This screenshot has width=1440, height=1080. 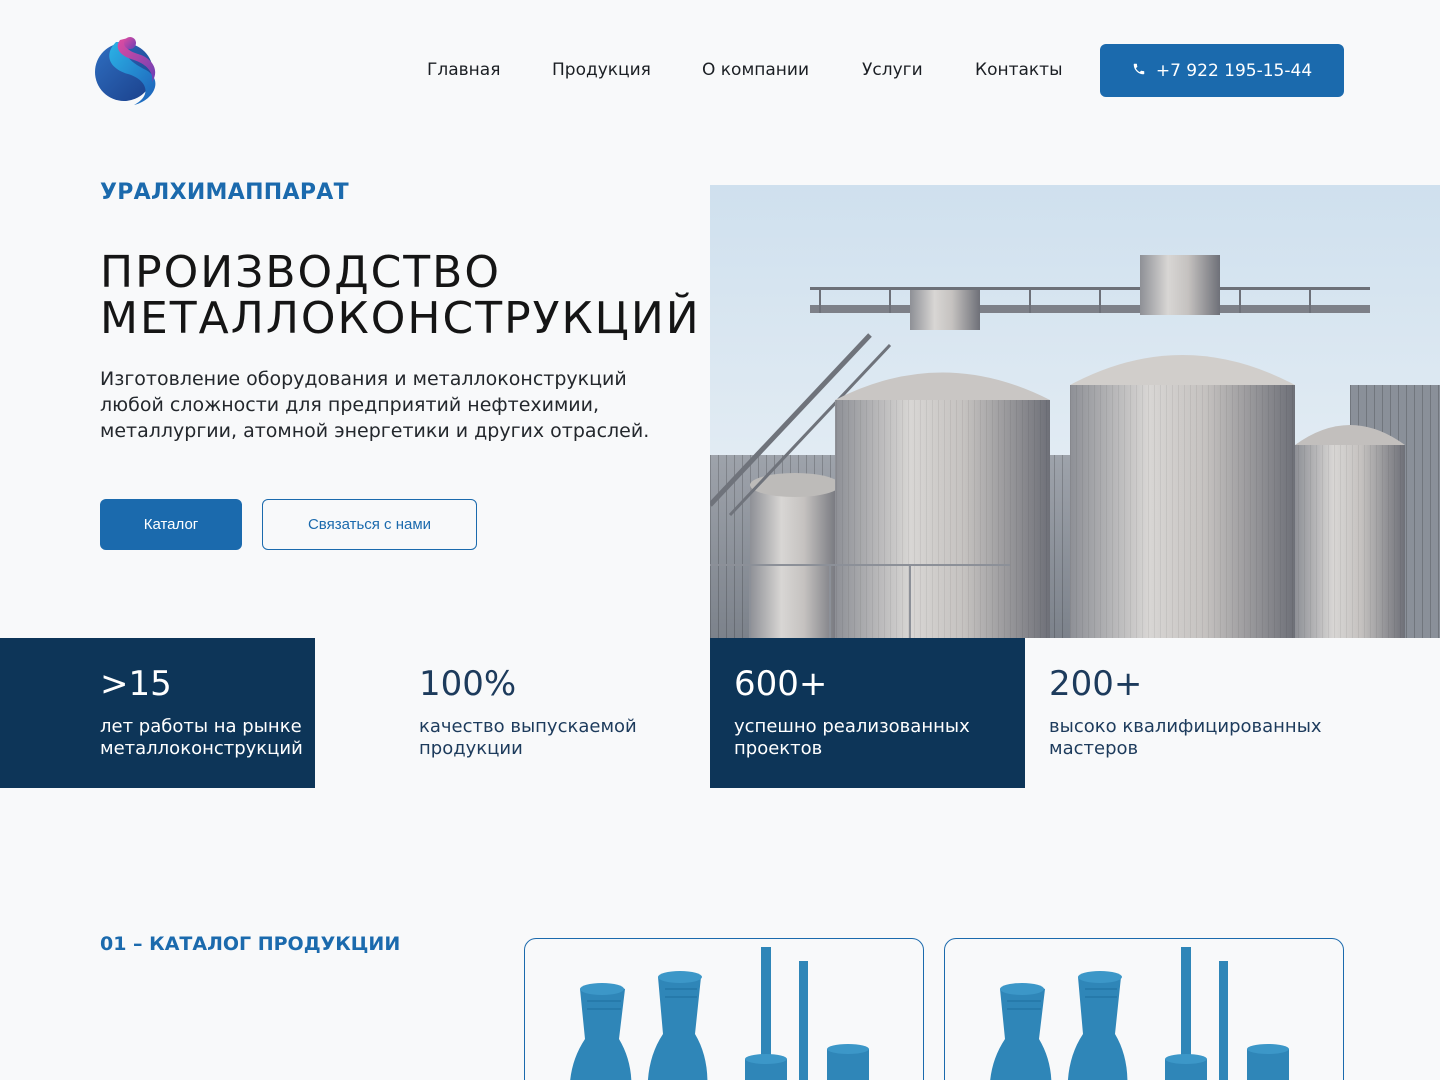 I want to click on contact-button: Связаться с нами, so click(x=369, y=524).